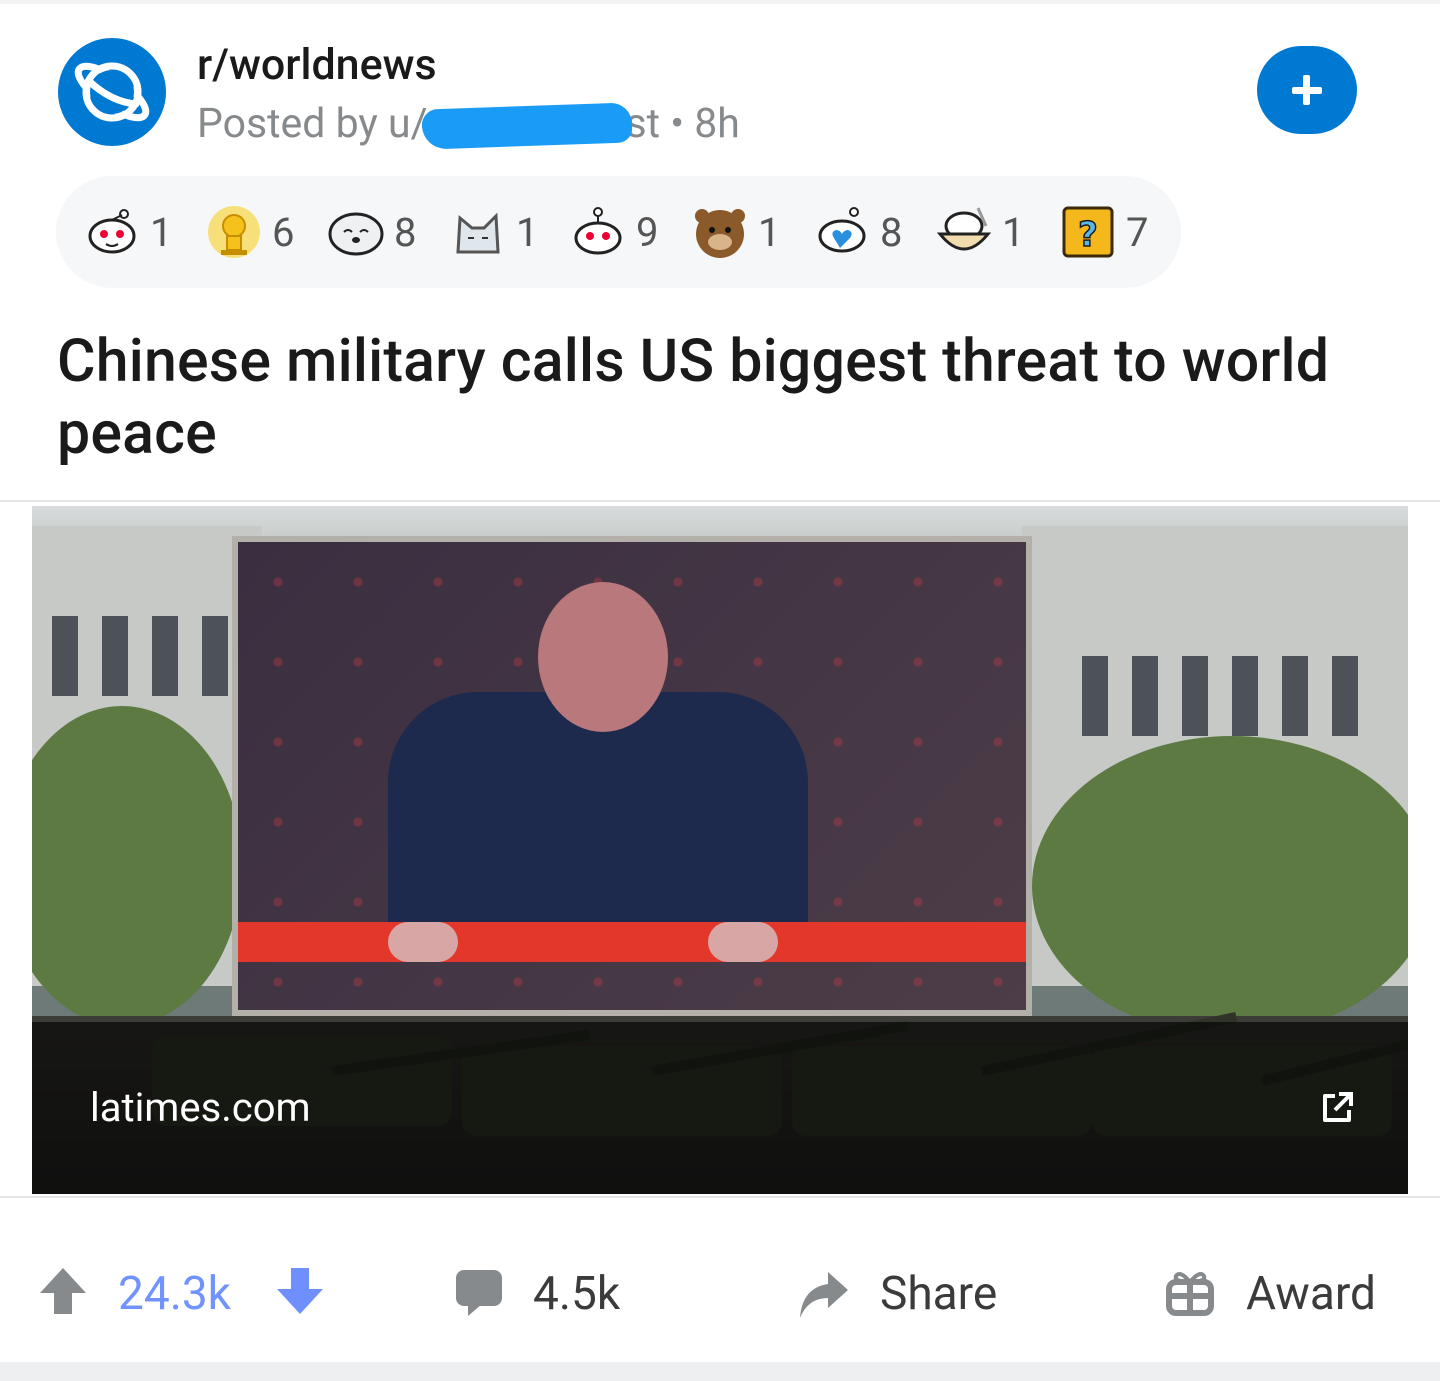 The image size is (1440, 1381). I want to click on award-snoo-bowl-icon, so click(964, 232).